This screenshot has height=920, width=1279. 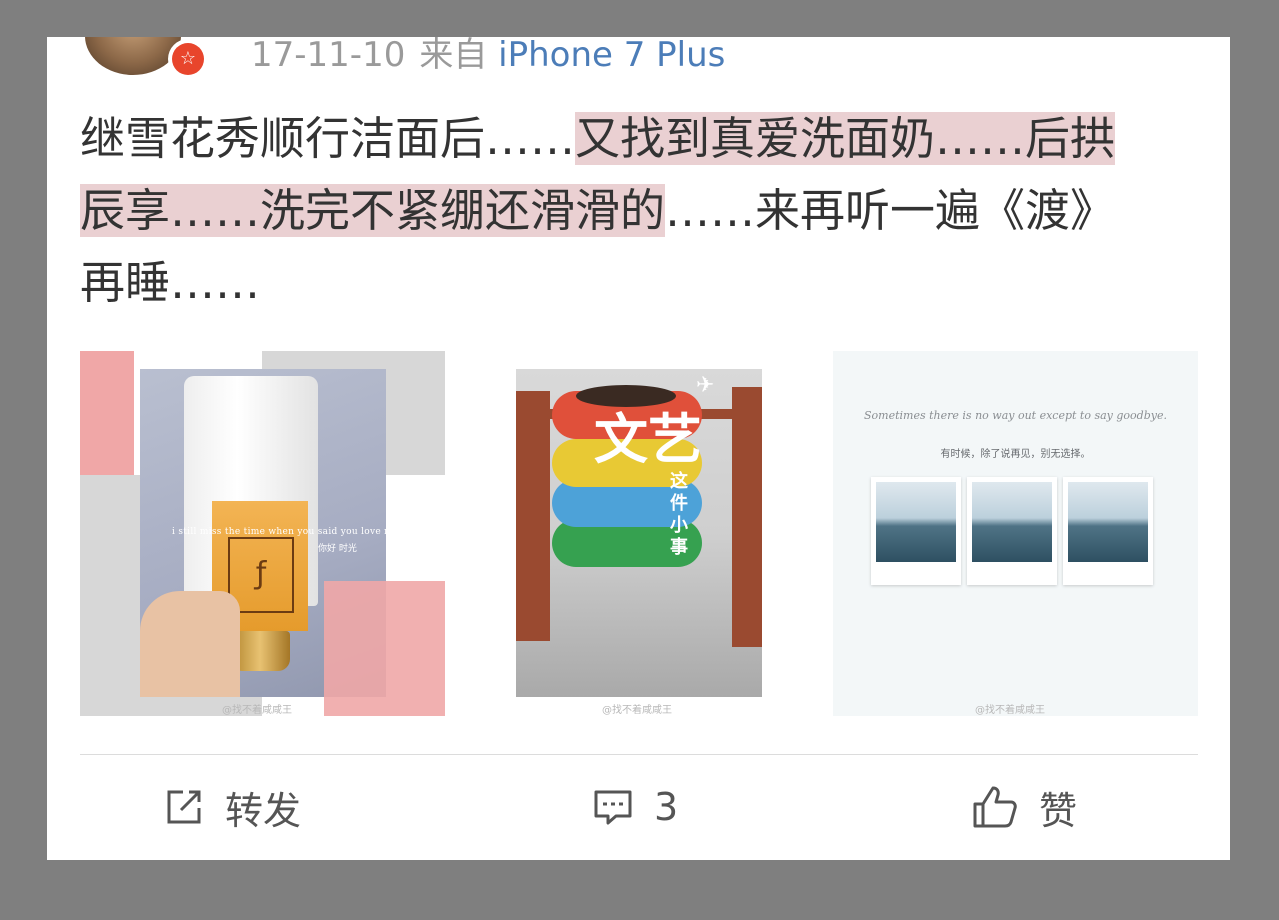 What do you see at coordinates (337, 549) in the screenshot?
I see `image-caption-right: 你好 时光` at bounding box center [337, 549].